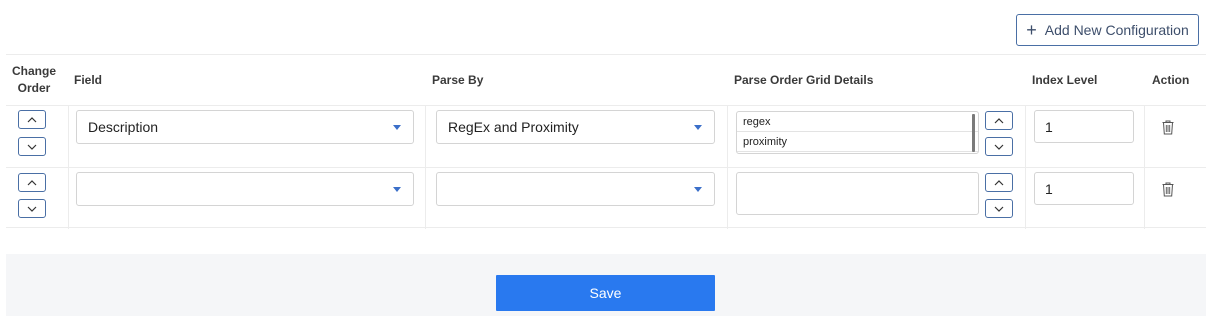 This screenshot has height=316, width=1211. Describe the element at coordinates (123, 127) in the screenshot. I see `field-select-value: Description` at that location.